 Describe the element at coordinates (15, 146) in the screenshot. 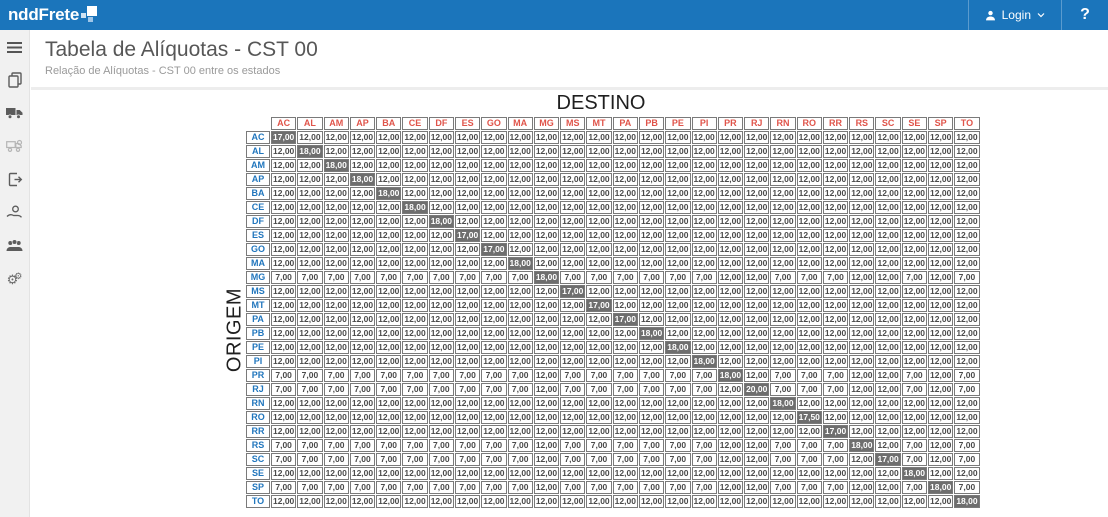

I see `sidebar-item-truck-search` at that location.